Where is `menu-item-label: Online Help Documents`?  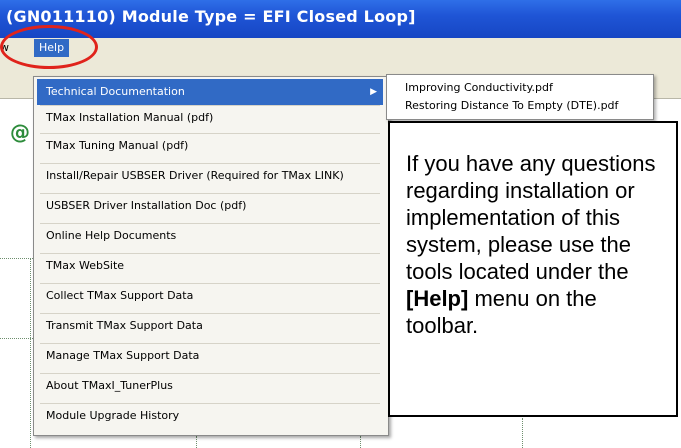
menu-item-label: Online Help Documents is located at coordinates (111, 235).